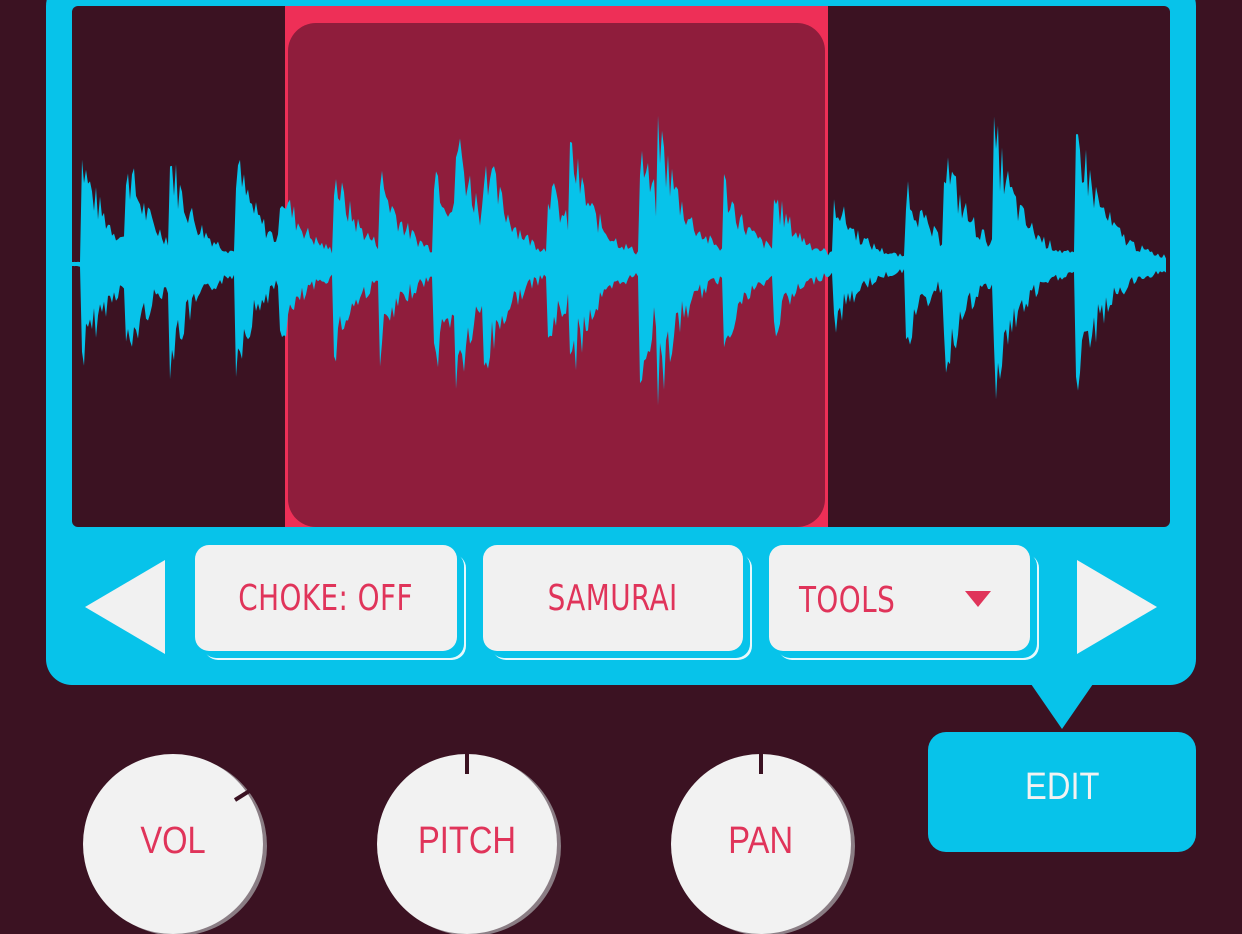 This screenshot has width=1242, height=934. I want to click on volume-knob-label: VOL, so click(173, 841).